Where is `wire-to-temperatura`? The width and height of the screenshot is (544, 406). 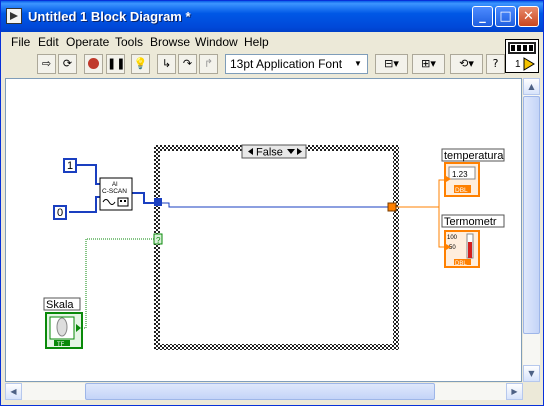 wire-to-temperatura is located at coordinates (420, 193).